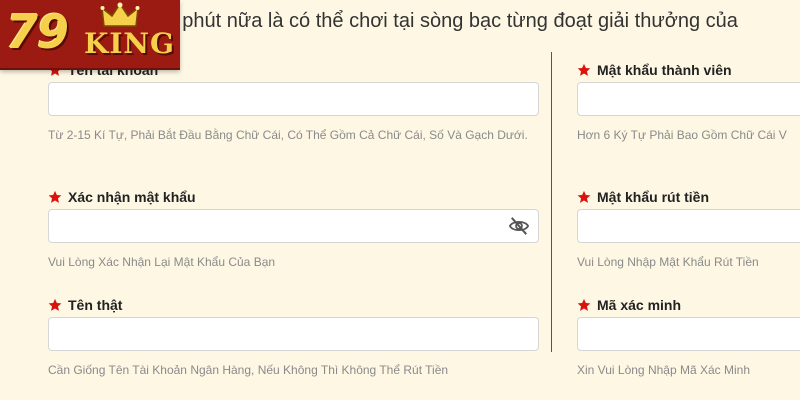 The image size is (800, 400). I want to click on verification-code-input, so click(689, 334).